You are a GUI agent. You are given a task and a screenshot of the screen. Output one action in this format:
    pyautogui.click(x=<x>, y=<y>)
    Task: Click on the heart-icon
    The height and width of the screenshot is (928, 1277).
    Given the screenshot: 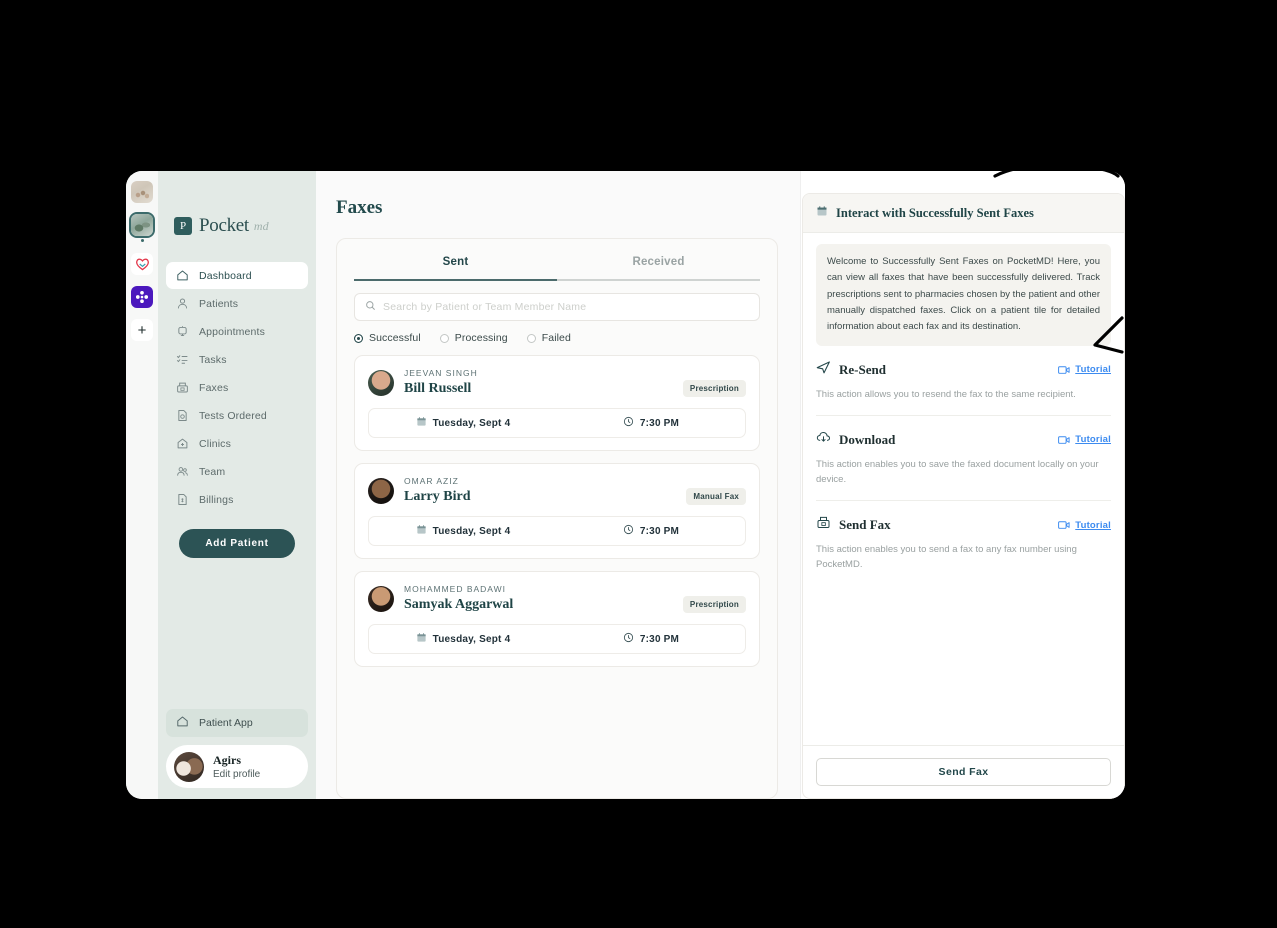 What is the action you would take?
    pyautogui.click(x=142, y=264)
    